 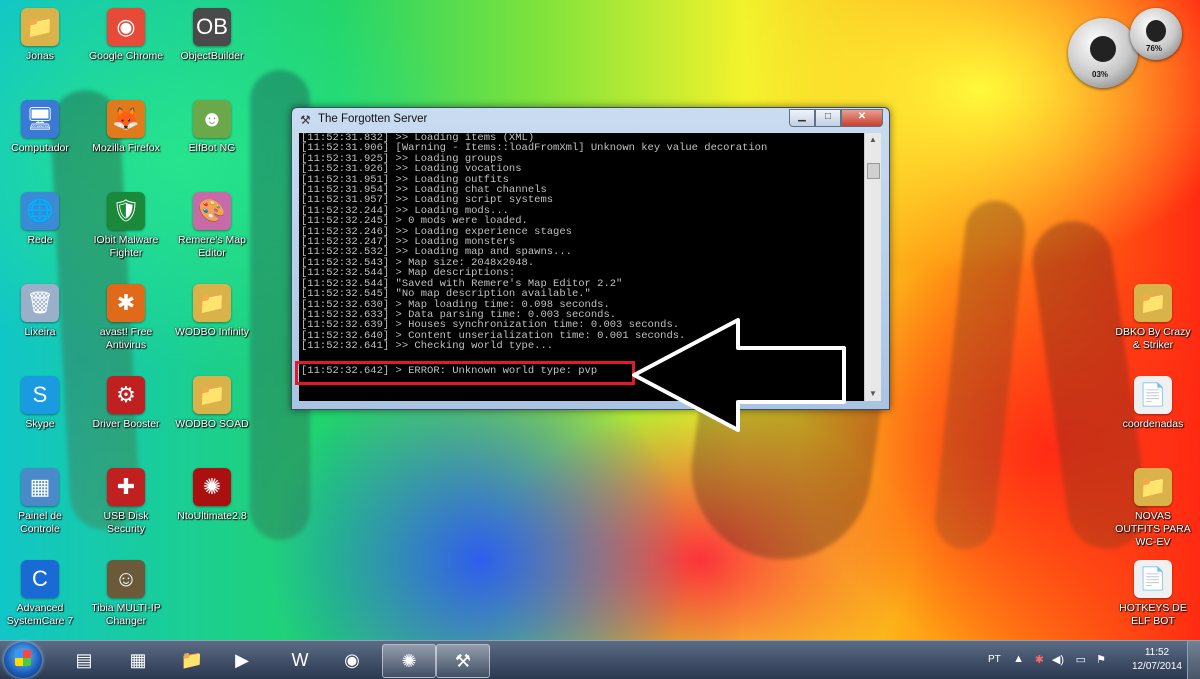 What do you see at coordinates (138, 660) in the screenshot?
I see `taskbar-control-panel: ▦` at bounding box center [138, 660].